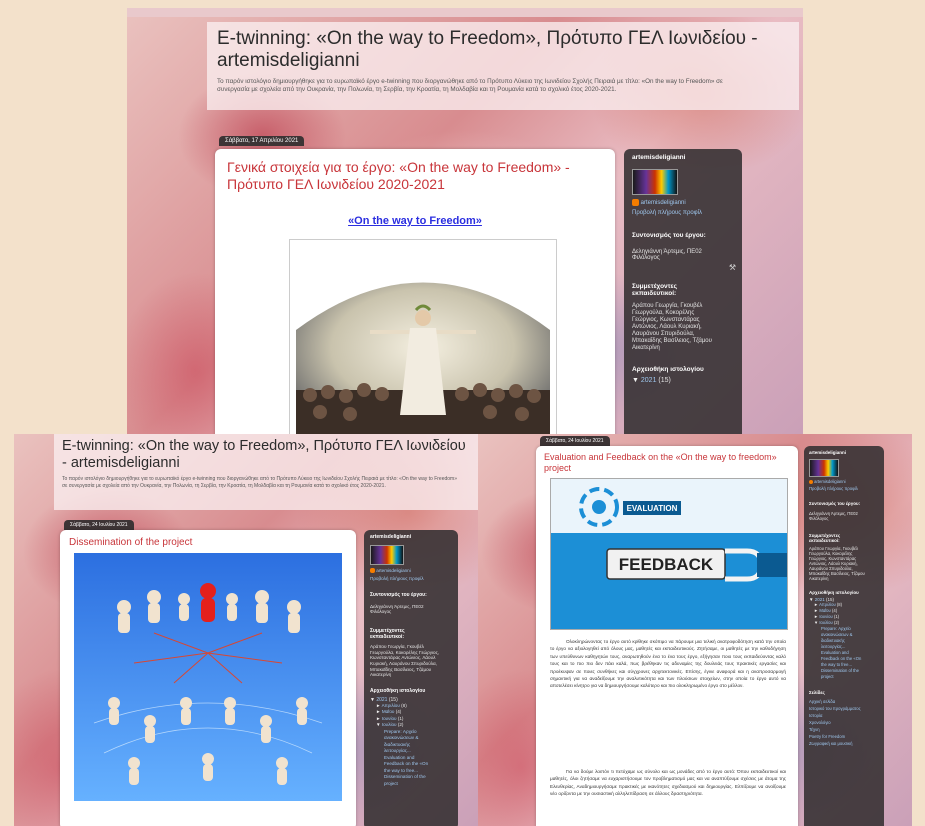 The width and height of the screenshot is (925, 826). Describe the element at coordinates (817, 692) in the screenshot. I see `pages-heading: Σελίδες` at that location.